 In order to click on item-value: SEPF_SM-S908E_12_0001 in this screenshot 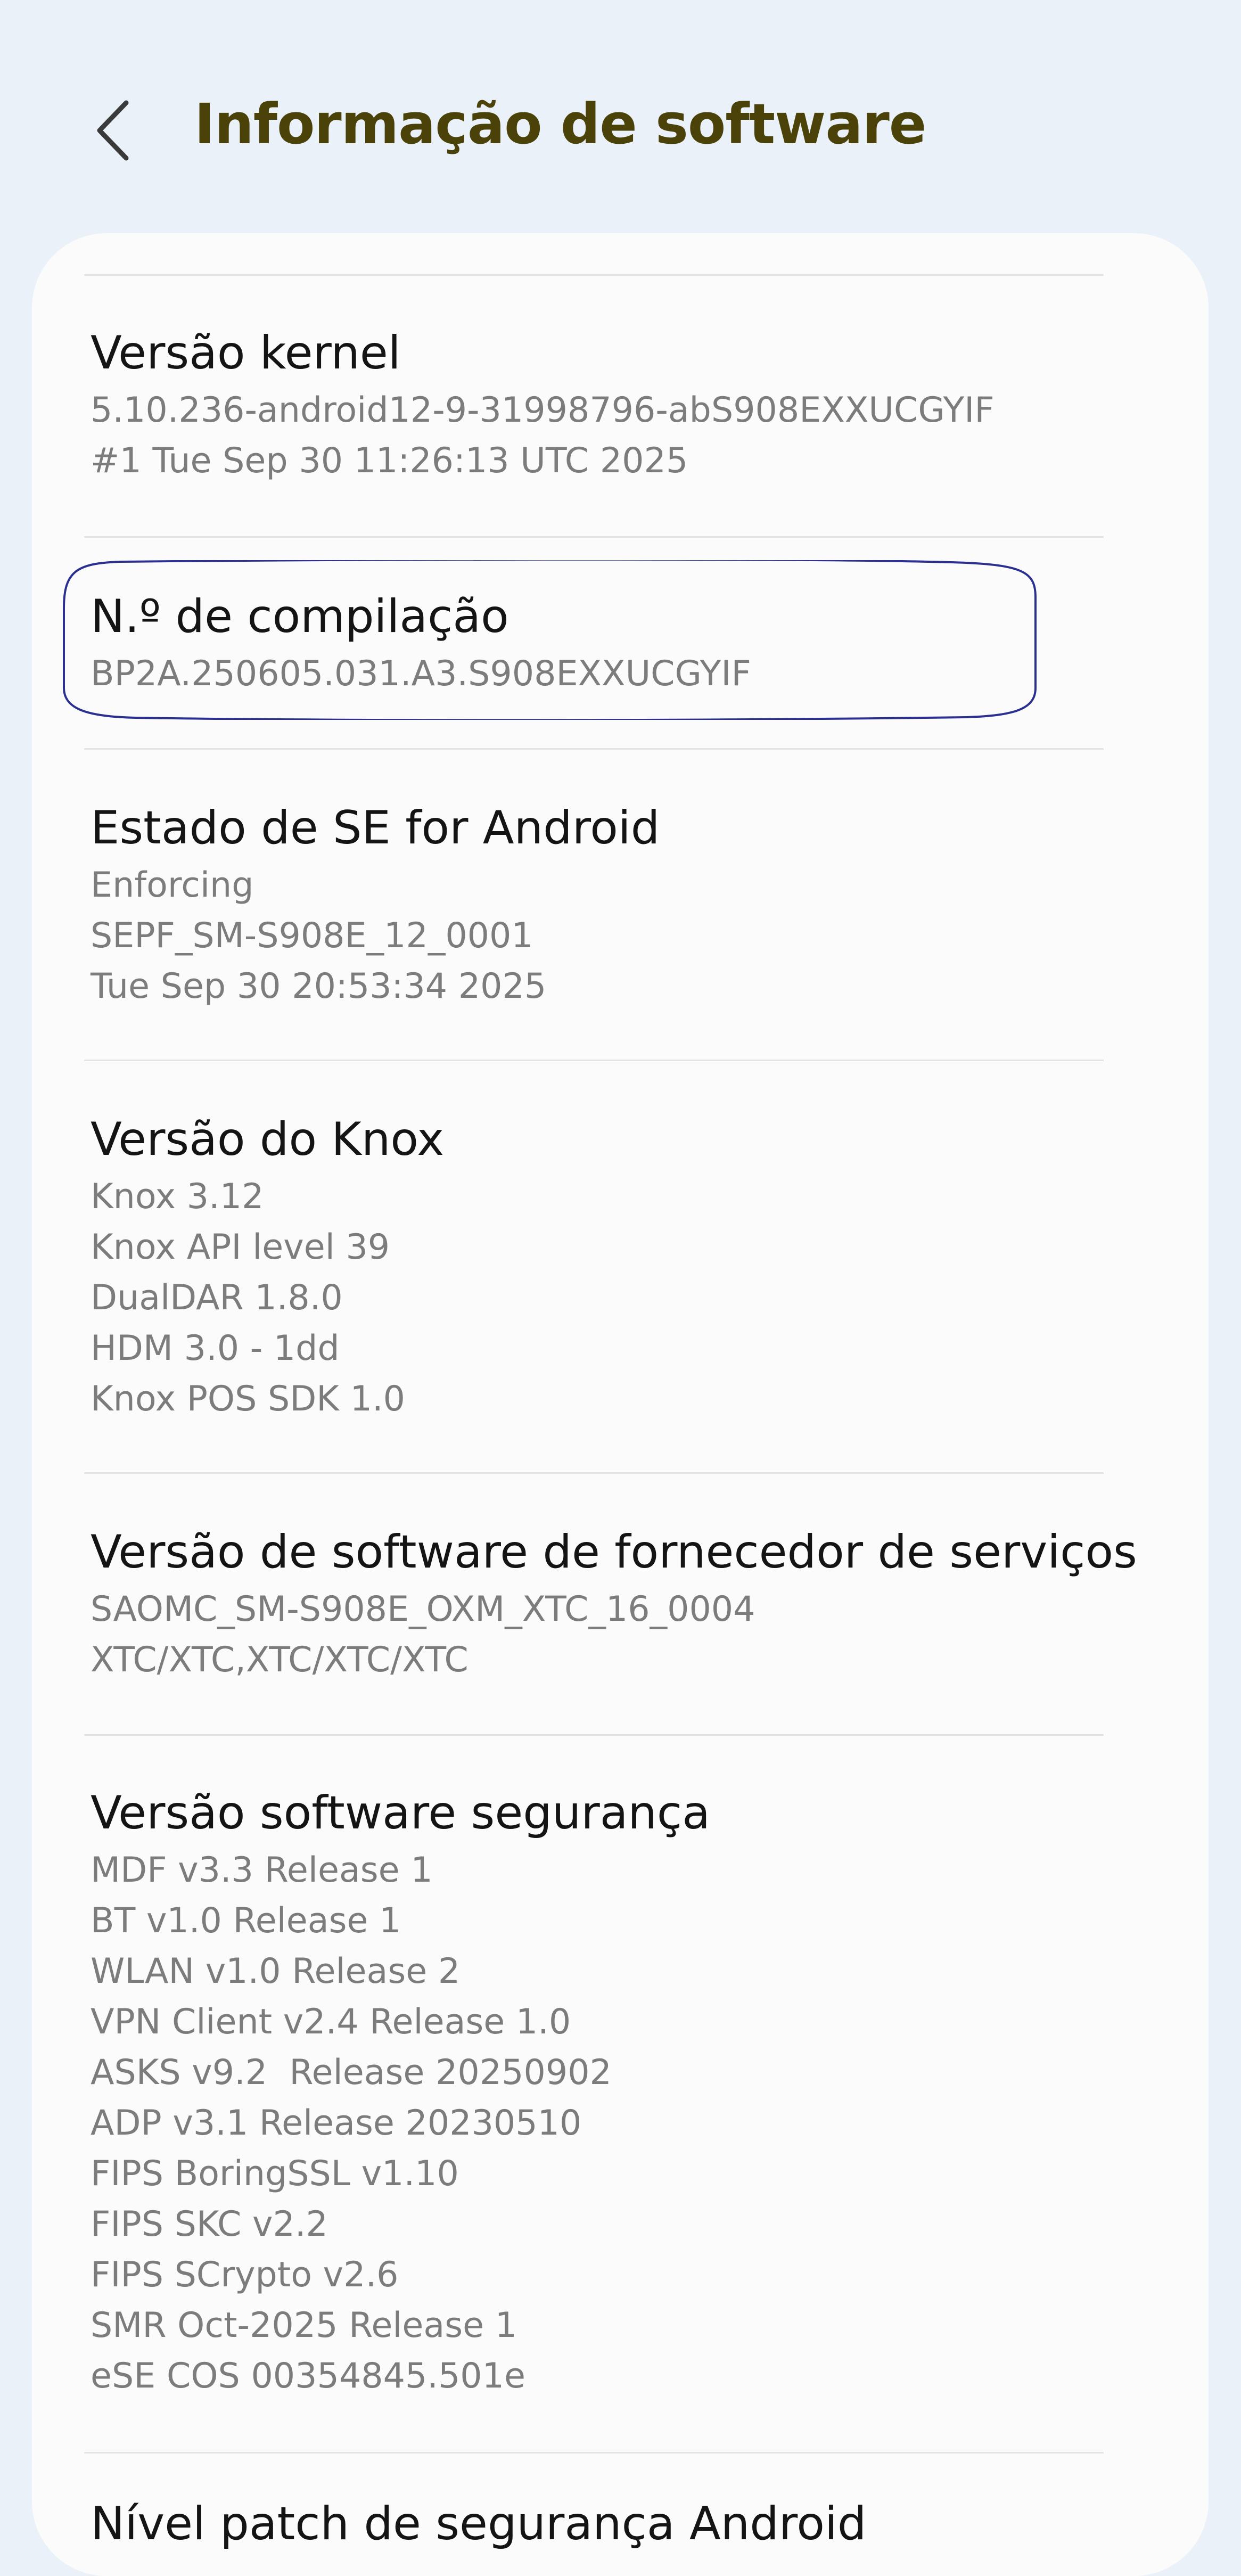, I will do `click(312, 936)`.